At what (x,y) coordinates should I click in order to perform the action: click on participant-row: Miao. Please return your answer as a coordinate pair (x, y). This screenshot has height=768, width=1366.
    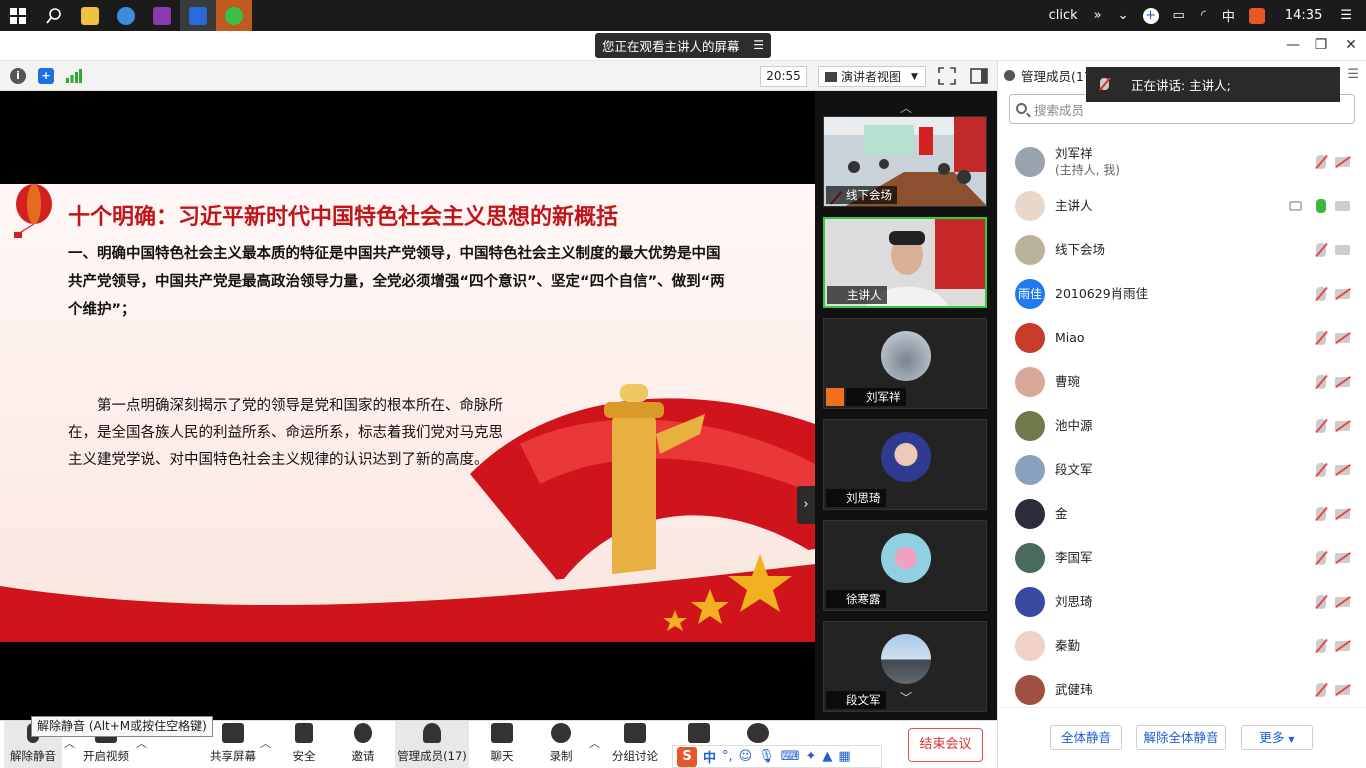
    Looking at the image, I should click on (1182, 338).